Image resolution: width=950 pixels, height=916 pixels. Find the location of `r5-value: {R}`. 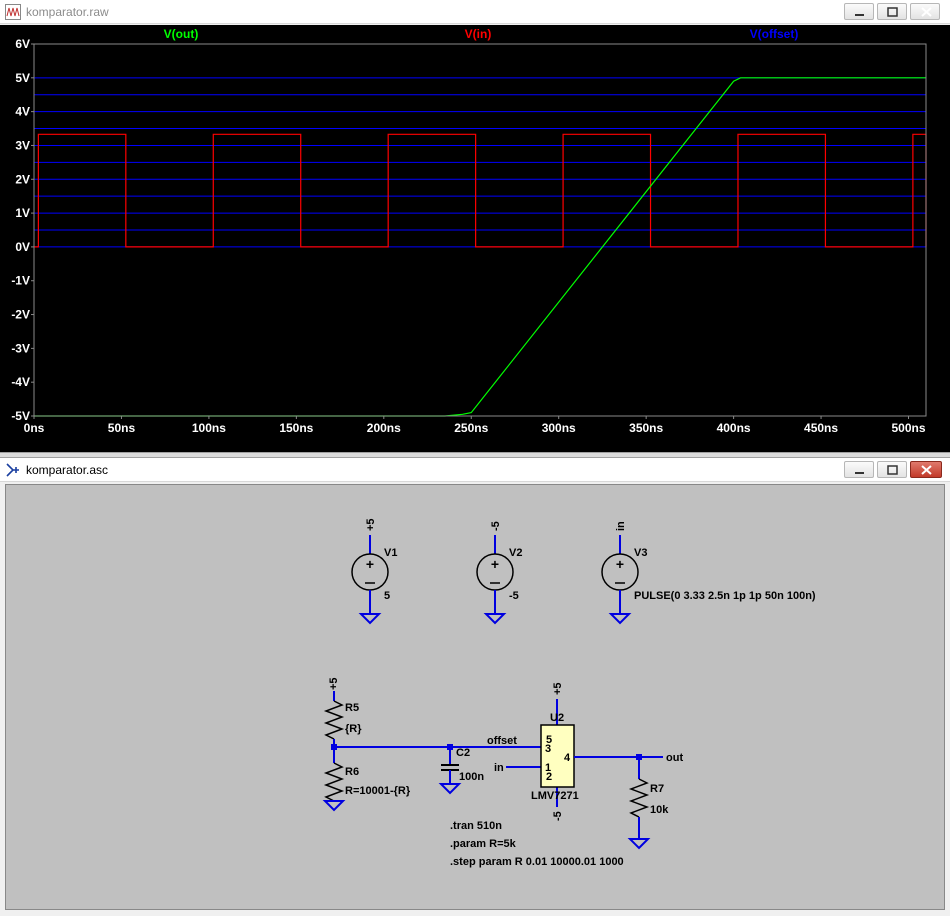

r5-value: {R} is located at coordinates (353, 729).